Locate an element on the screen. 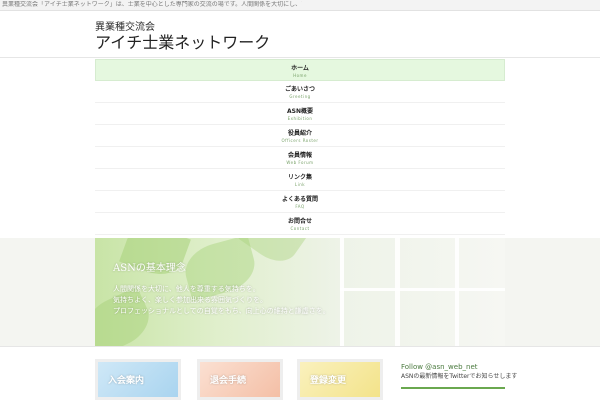 This screenshot has height=400, width=600. nav-item-label: 会員情報 is located at coordinates (299, 155).